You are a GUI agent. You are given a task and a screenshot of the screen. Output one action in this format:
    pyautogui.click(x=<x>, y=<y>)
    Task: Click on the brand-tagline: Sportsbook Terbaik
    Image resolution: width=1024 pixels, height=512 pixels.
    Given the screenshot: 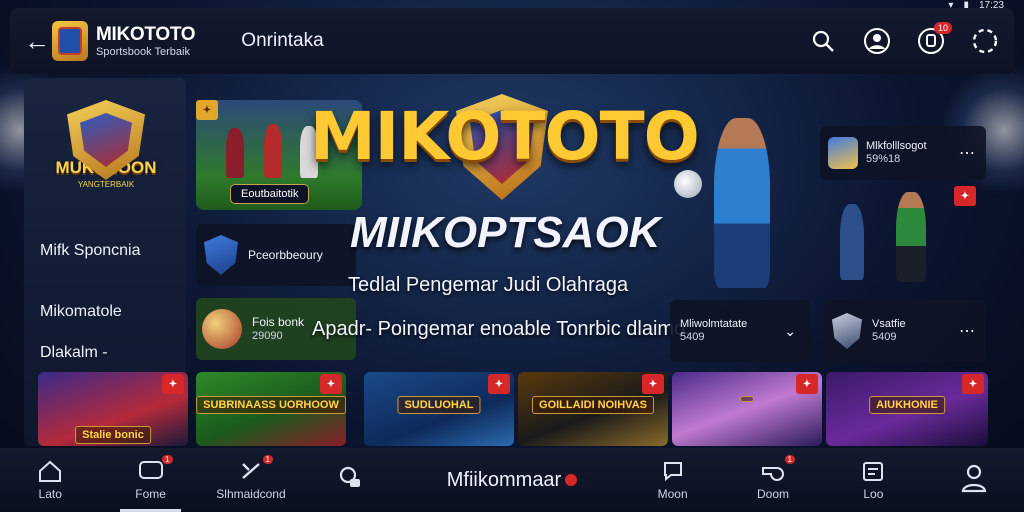 What is the action you would take?
    pyautogui.click(x=143, y=51)
    